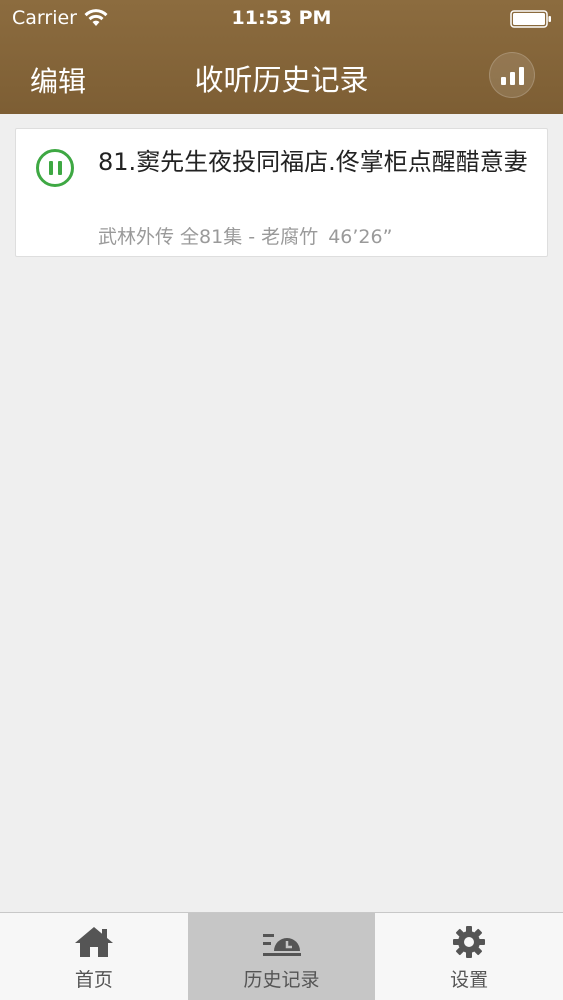 The width and height of the screenshot is (563, 1000). I want to click on tab-history: 历史记录, so click(281, 956).